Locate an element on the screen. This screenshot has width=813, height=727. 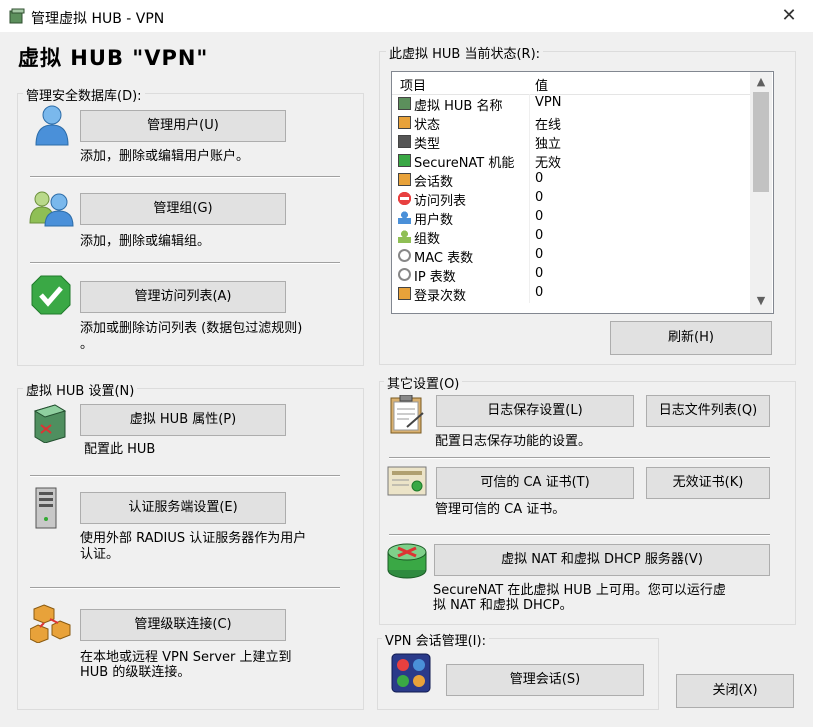
status-list-scrollbar: ▲ ▼ is located at coordinates (761, 192).